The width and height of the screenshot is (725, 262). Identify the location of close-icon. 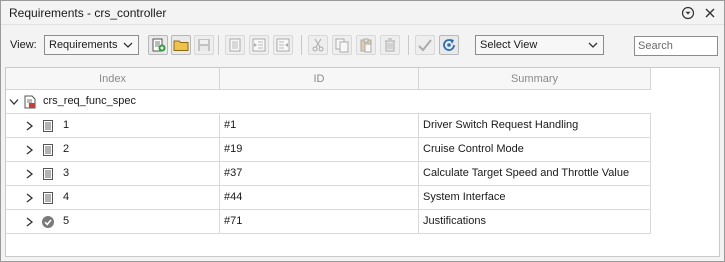
(710, 13).